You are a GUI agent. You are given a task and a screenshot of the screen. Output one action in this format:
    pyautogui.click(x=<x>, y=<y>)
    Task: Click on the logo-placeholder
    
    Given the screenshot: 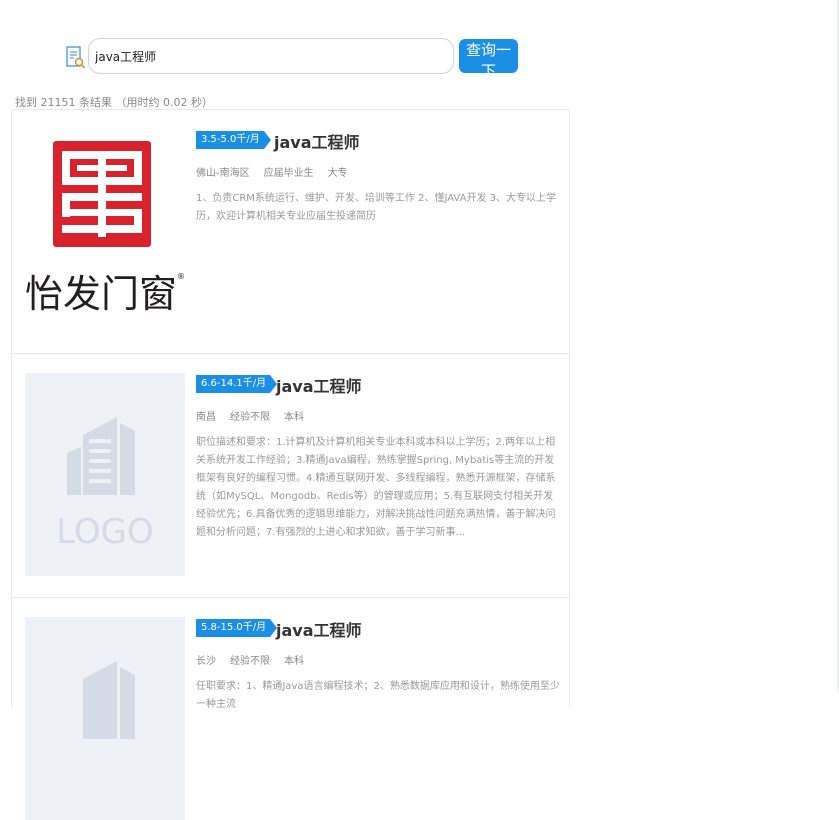 What is the action you would take?
    pyautogui.click(x=105, y=718)
    